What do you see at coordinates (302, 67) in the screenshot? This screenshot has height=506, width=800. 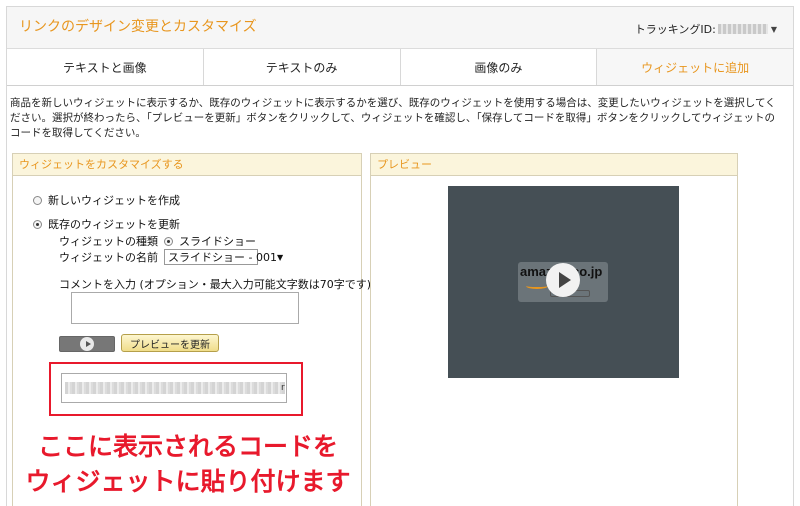 I see `tab-text-only: テキストのみ` at bounding box center [302, 67].